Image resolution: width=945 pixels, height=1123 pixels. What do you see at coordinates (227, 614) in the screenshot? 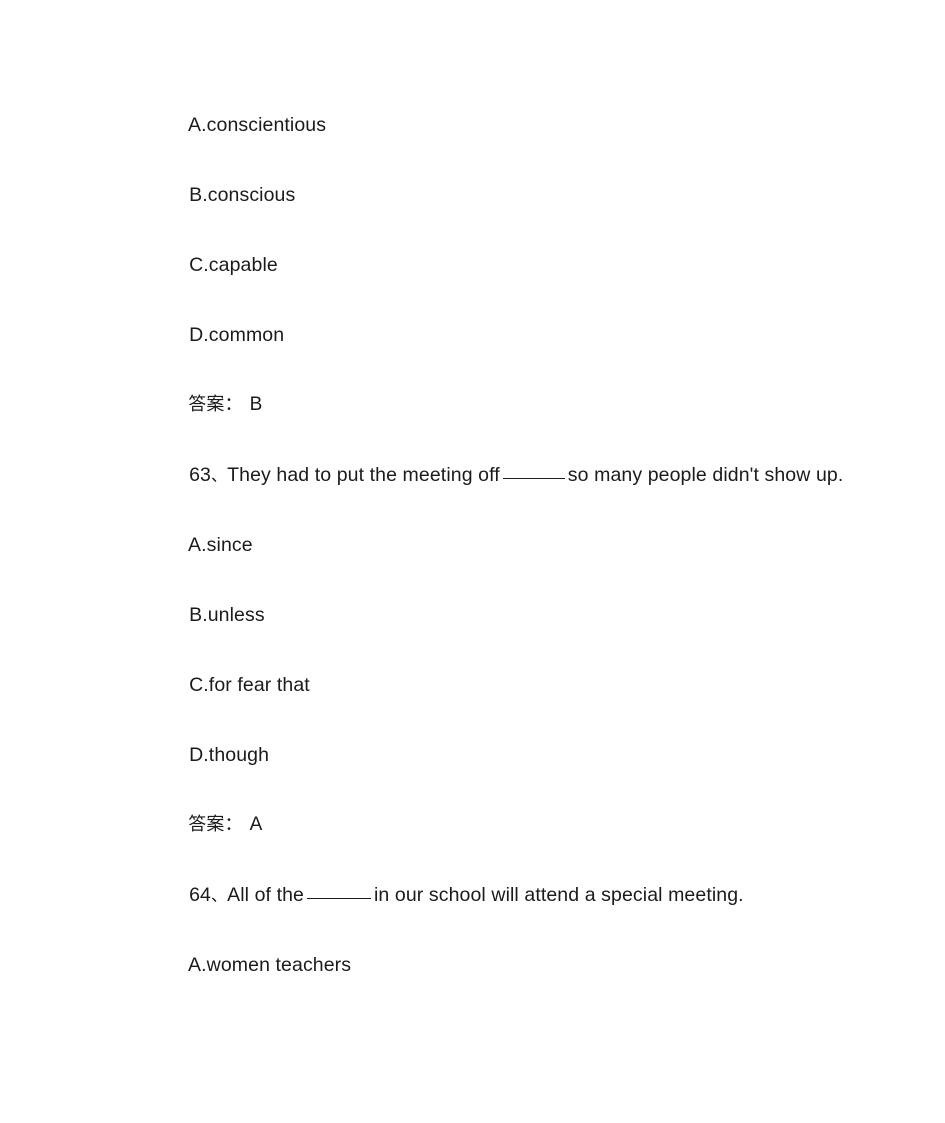
I see `option-b-q63-text: B.unless` at bounding box center [227, 614].